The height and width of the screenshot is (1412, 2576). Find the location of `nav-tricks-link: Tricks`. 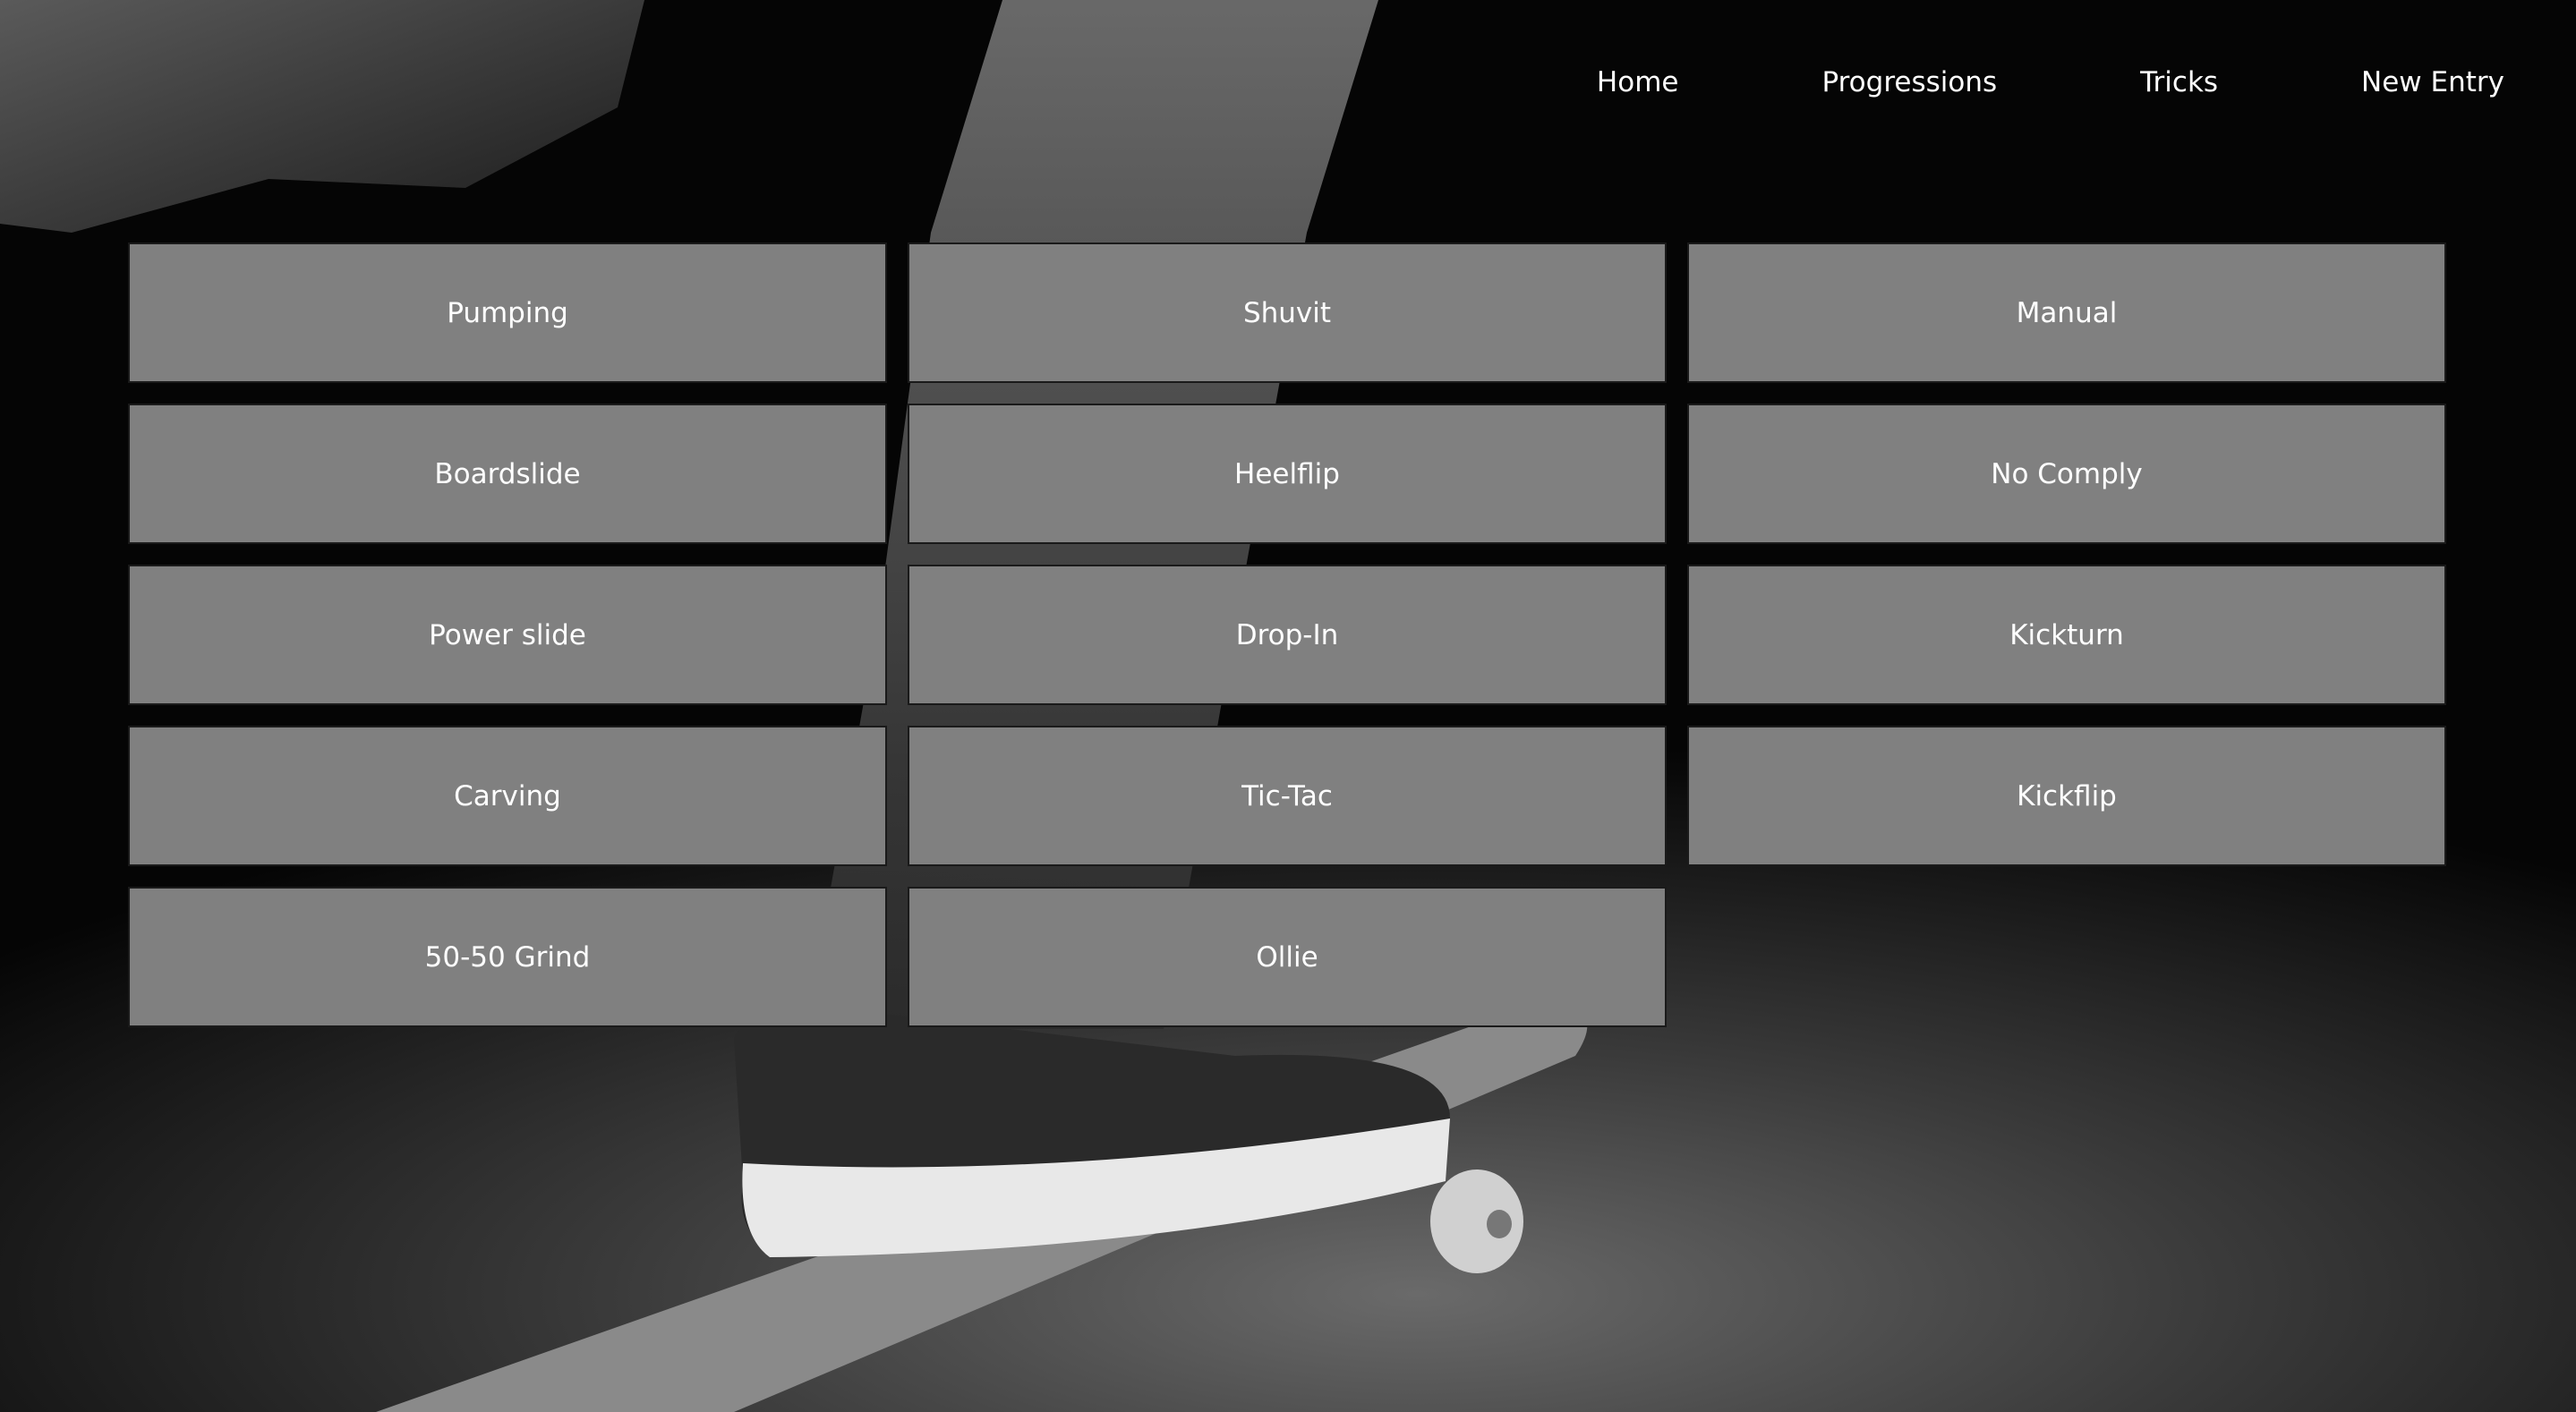

nav-tricks-link: Tricks is located at coordinates (2179, 82).